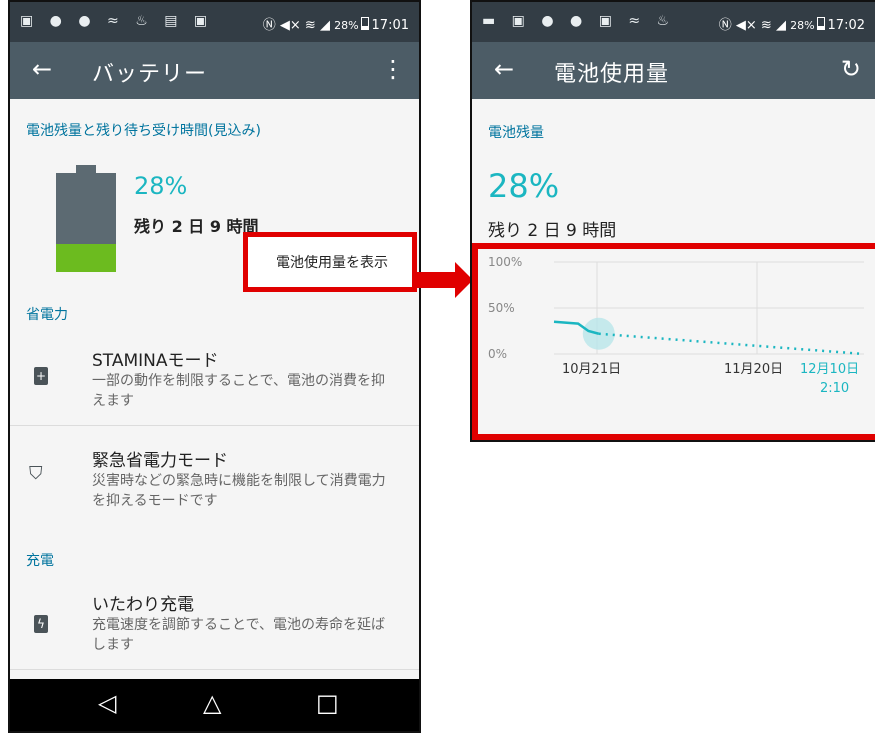  Describe the element at coordinates (117, 21) in the screenshot. I see `notification-icons: ▣ ● ● ≈ ♨ ▤ ▣` at that location.